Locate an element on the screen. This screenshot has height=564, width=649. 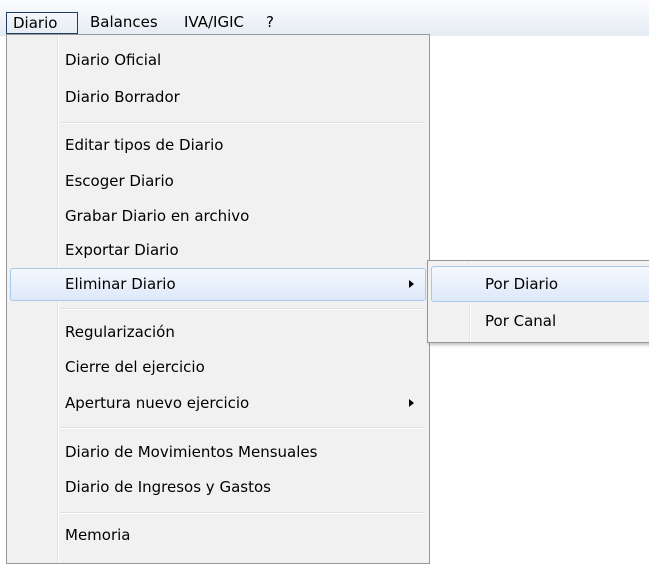
submenu-item-por-diario: Por Diario is located at coordinates (540, 284).